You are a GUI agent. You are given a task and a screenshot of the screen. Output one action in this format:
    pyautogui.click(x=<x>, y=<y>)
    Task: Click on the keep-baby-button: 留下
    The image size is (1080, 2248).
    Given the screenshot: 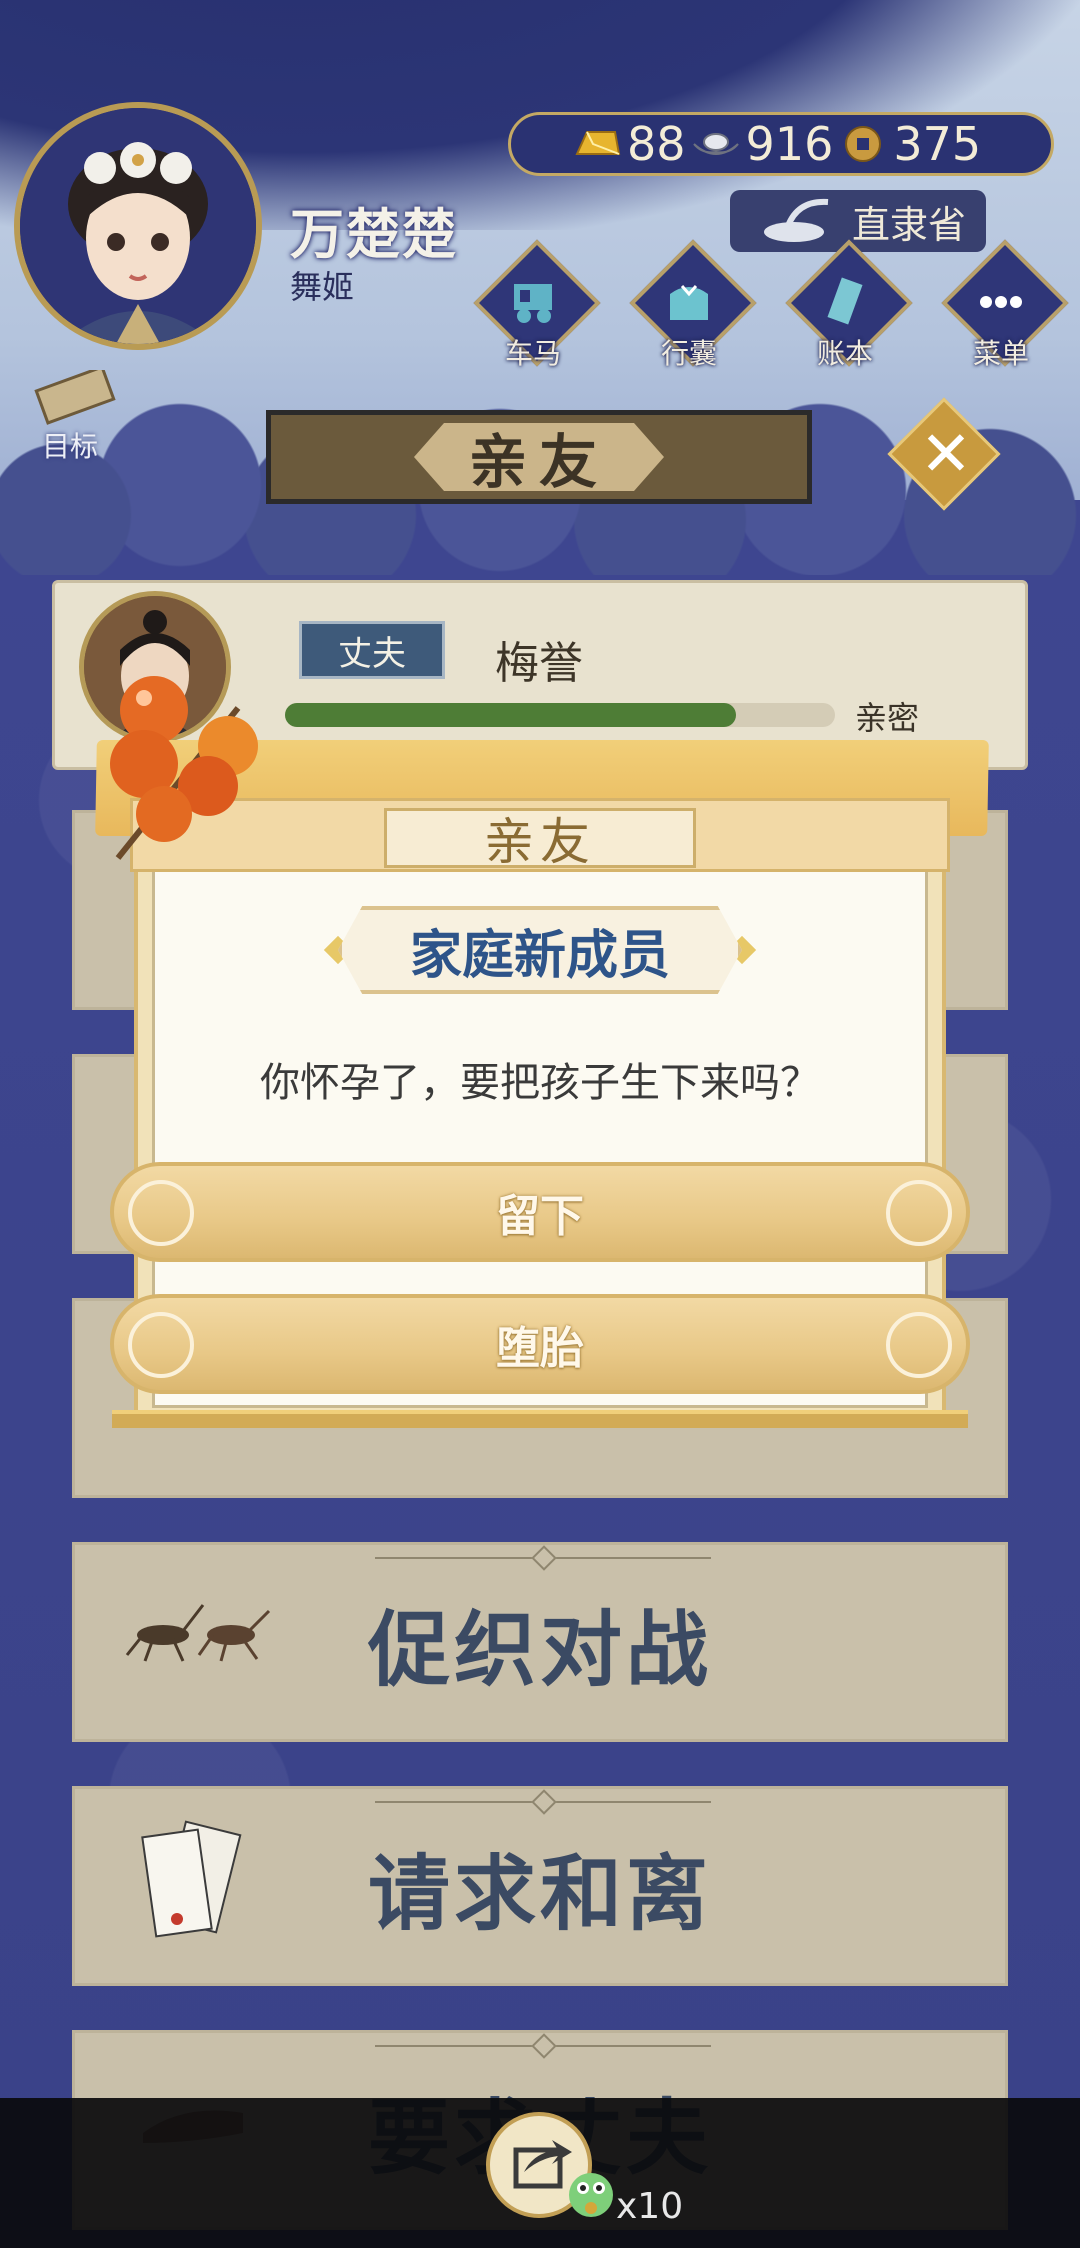 What is the action you would take?
    pyautogui.click(x=540, y=1212)
    